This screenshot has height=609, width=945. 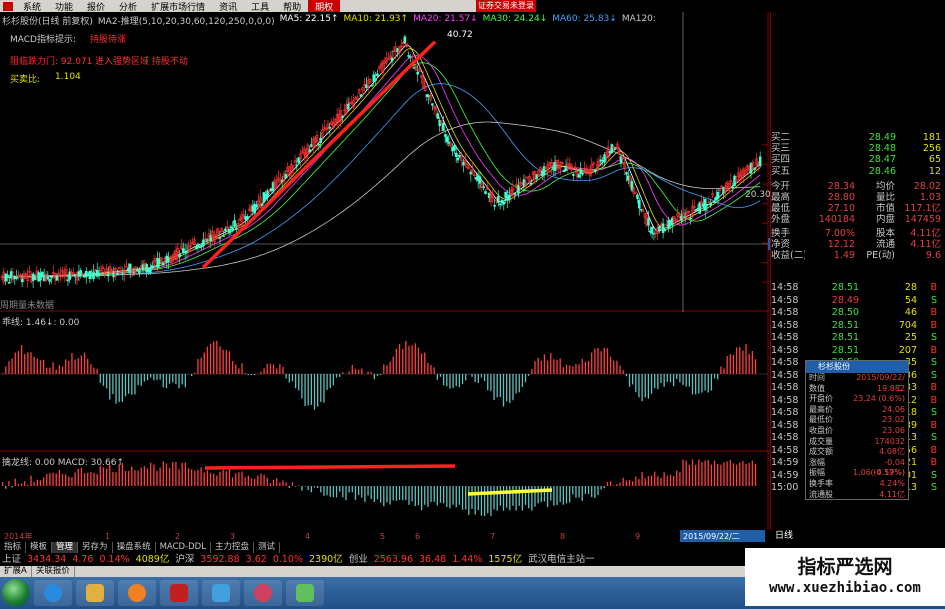 I want to click on menu-item-1: 功能, so click(x=64, y=6).